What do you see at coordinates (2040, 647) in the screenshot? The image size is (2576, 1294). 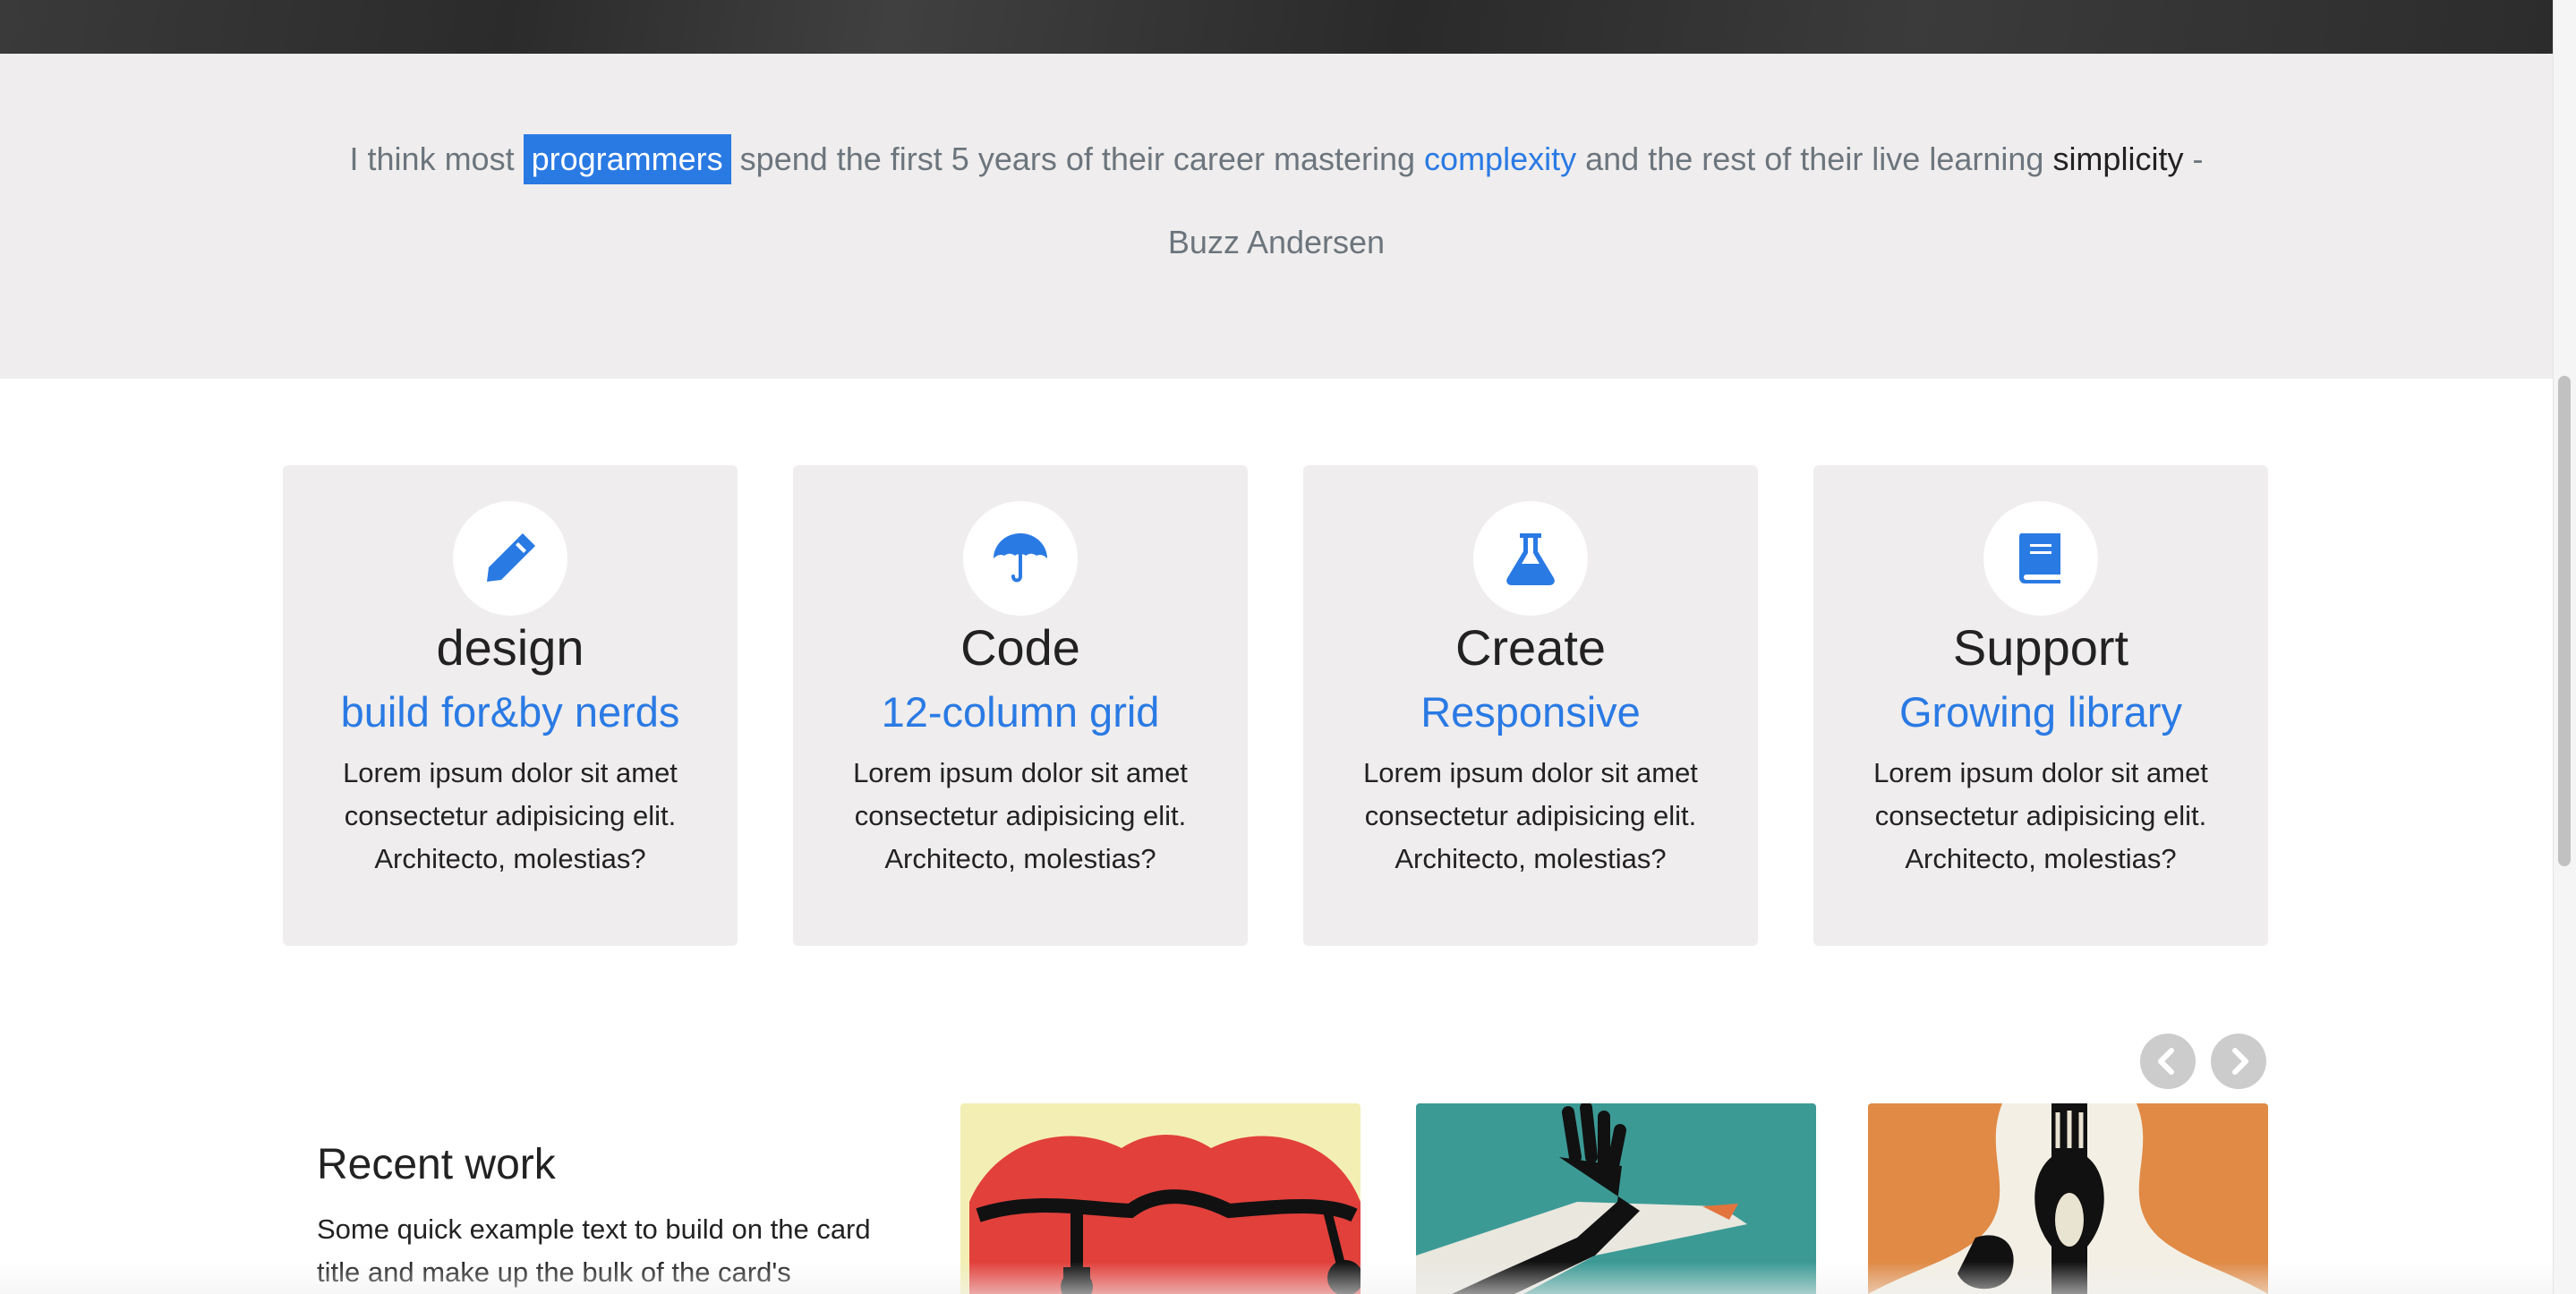 I see `card-title: Support` at bounding box center [2040, 647].